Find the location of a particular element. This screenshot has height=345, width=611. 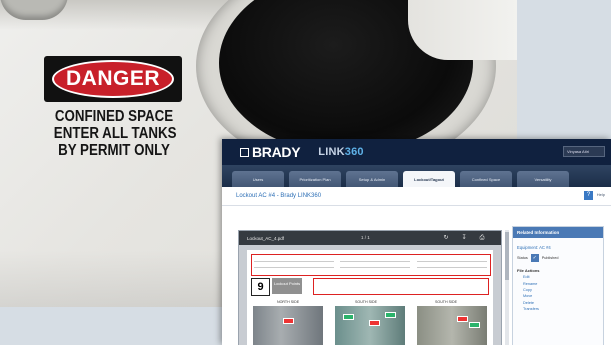

action-transfers: Transfers is located at coordinates (558, 309).